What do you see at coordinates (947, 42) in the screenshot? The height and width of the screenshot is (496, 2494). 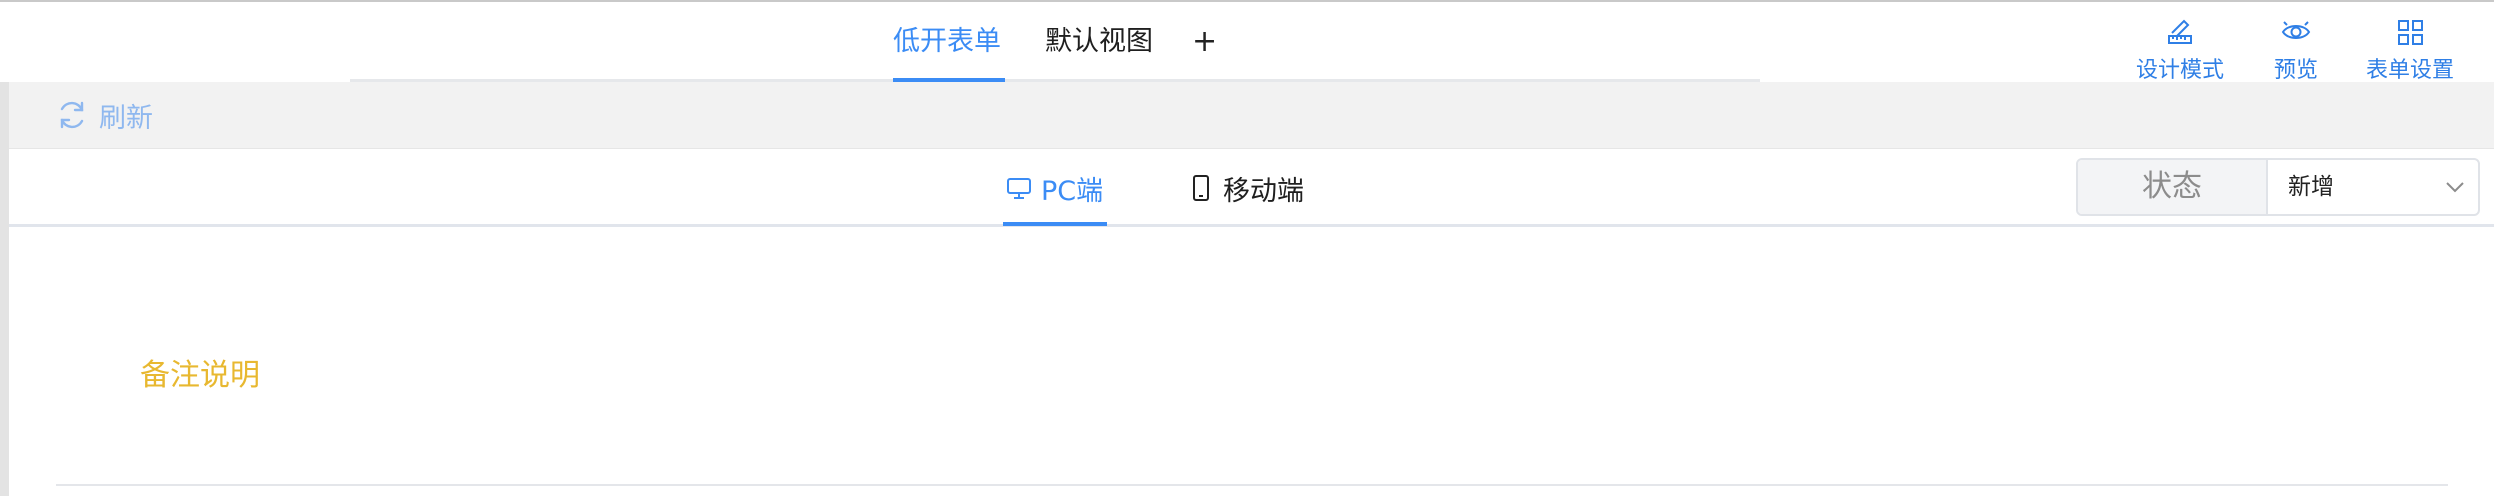 I see `tab-low-code-form: 低开表单` at bounding box center [947, 42].